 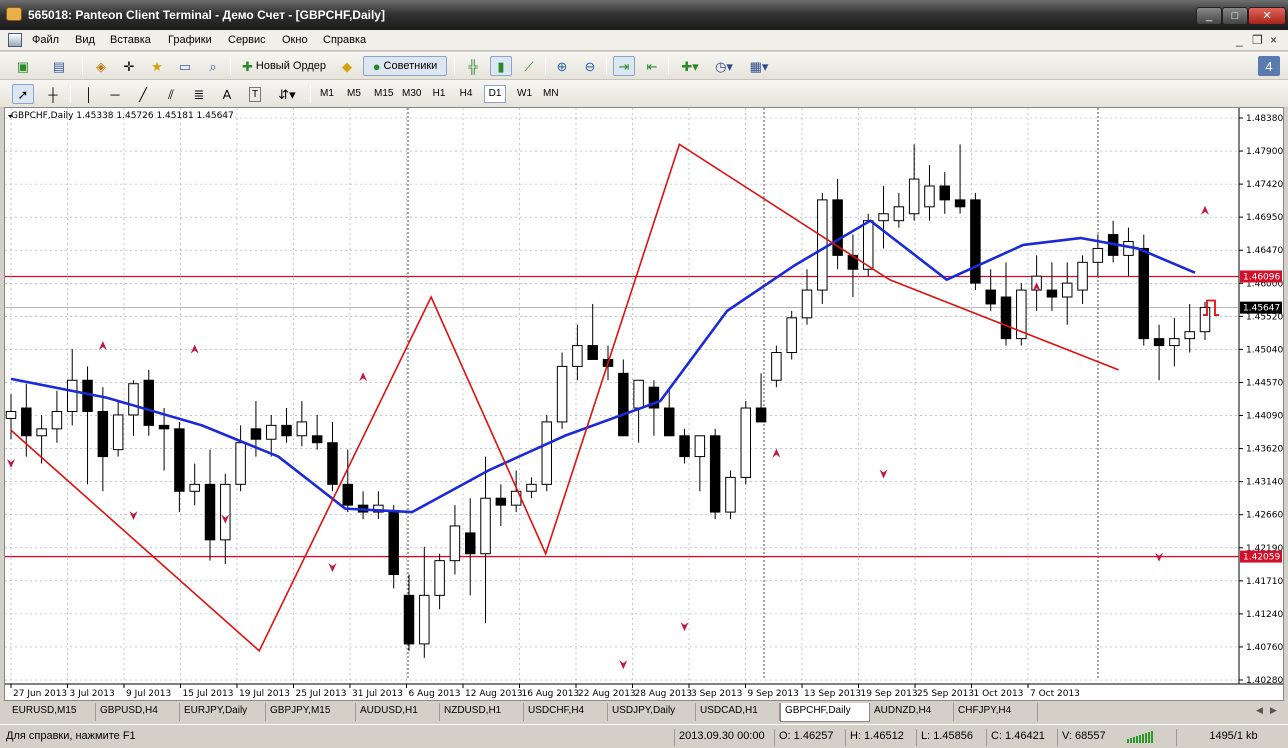 What do you see at coordinates (551, 94) in the screenshot?
I see `timeframe-mn: MN` at bounding box center [551, 94].